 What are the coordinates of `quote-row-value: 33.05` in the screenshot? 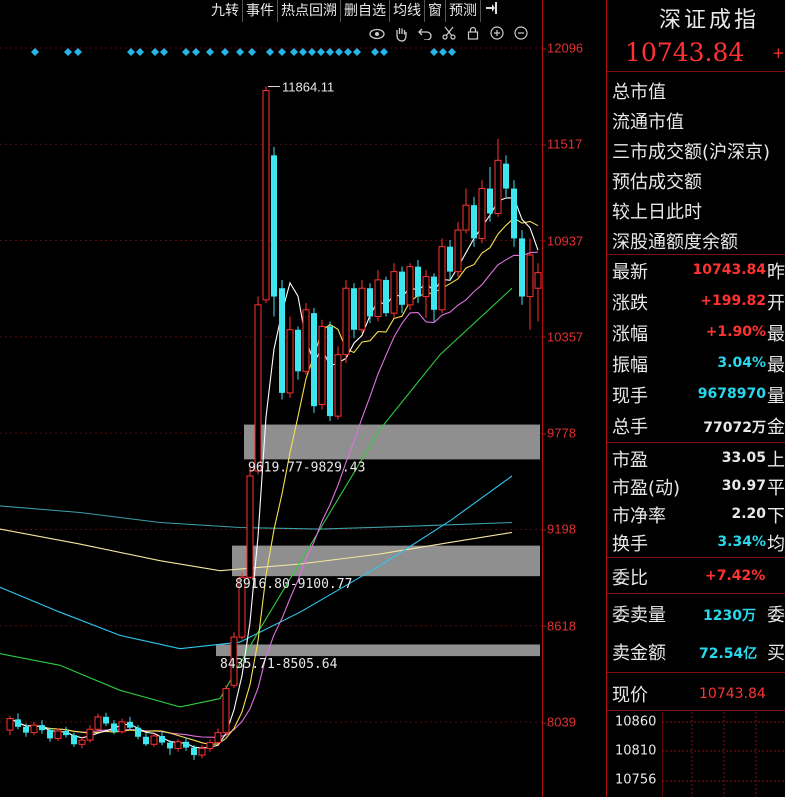 It's located at (743, 458).